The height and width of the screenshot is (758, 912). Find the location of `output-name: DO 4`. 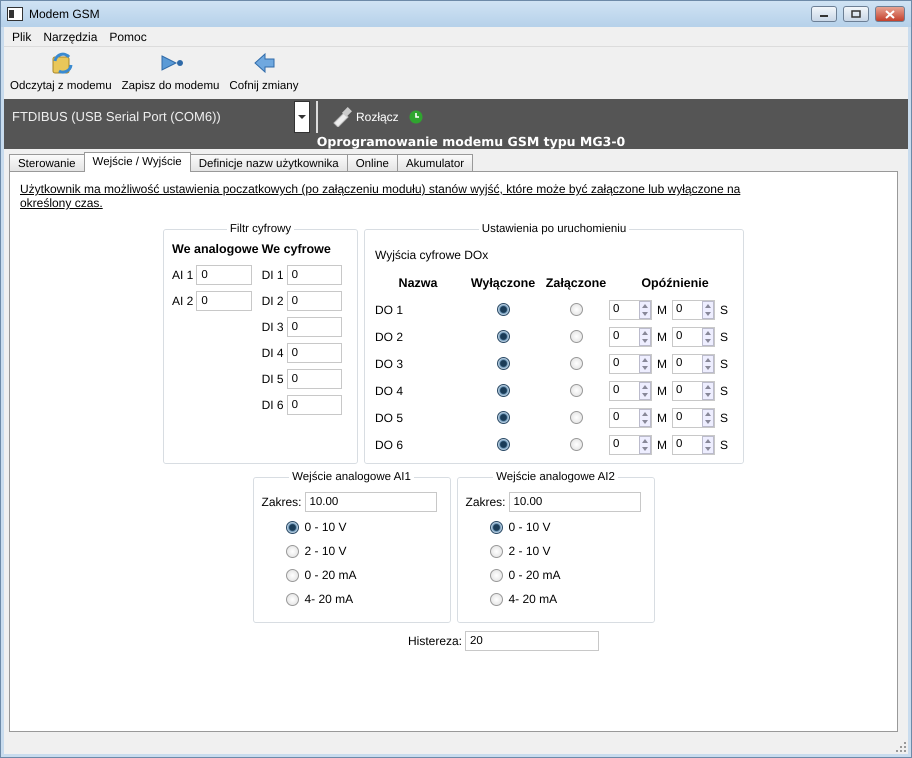

output-name: DO 4 is located at coordinates (389, 391).